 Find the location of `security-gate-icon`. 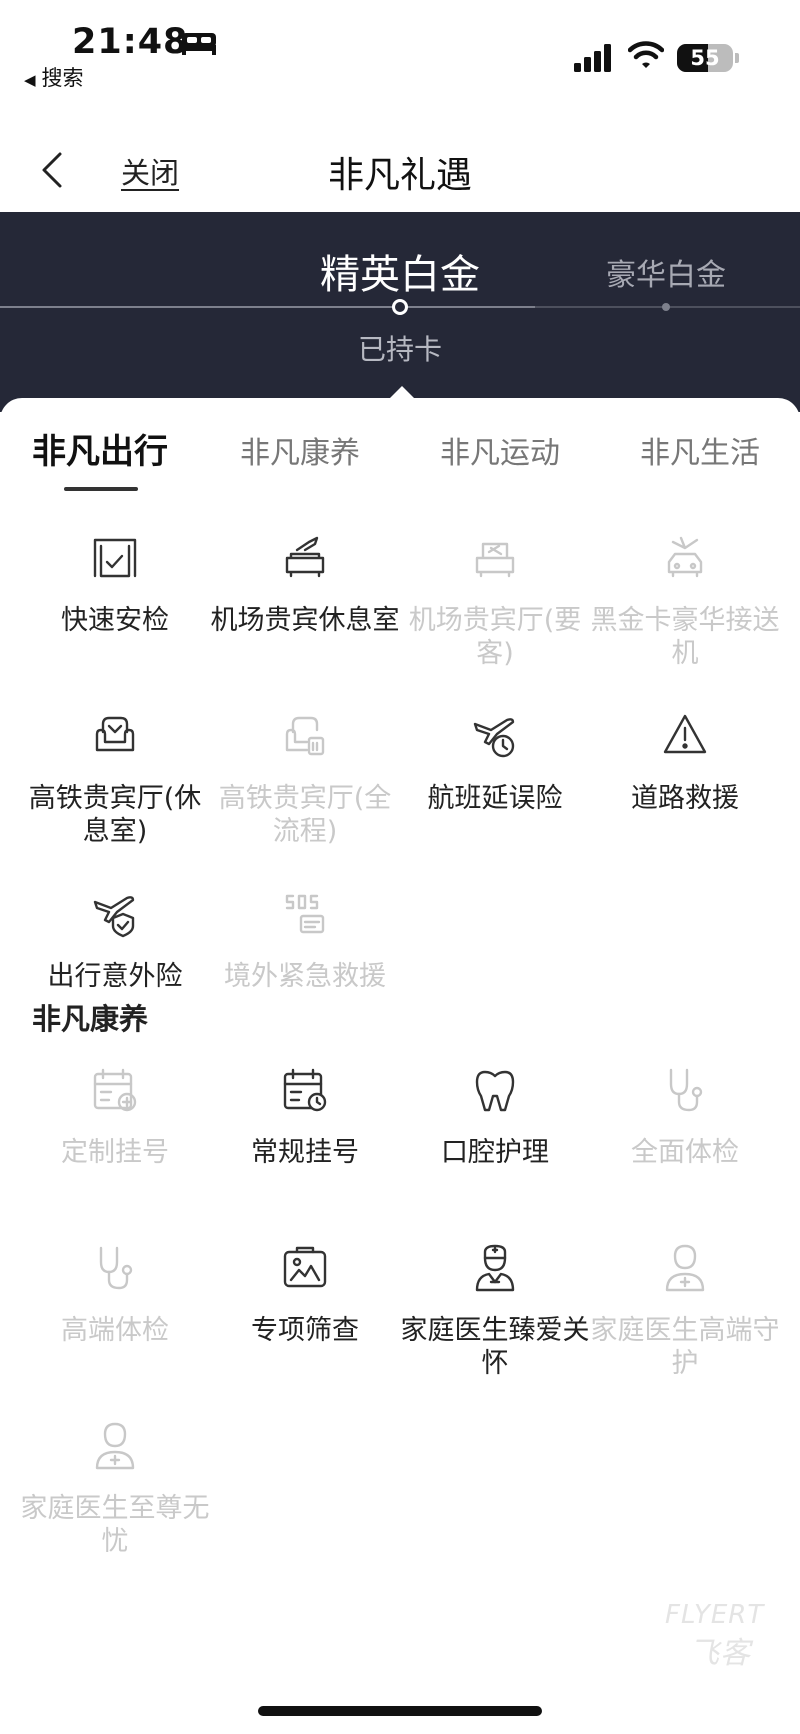

security-gate-icon is located at coordinates (115, 558).